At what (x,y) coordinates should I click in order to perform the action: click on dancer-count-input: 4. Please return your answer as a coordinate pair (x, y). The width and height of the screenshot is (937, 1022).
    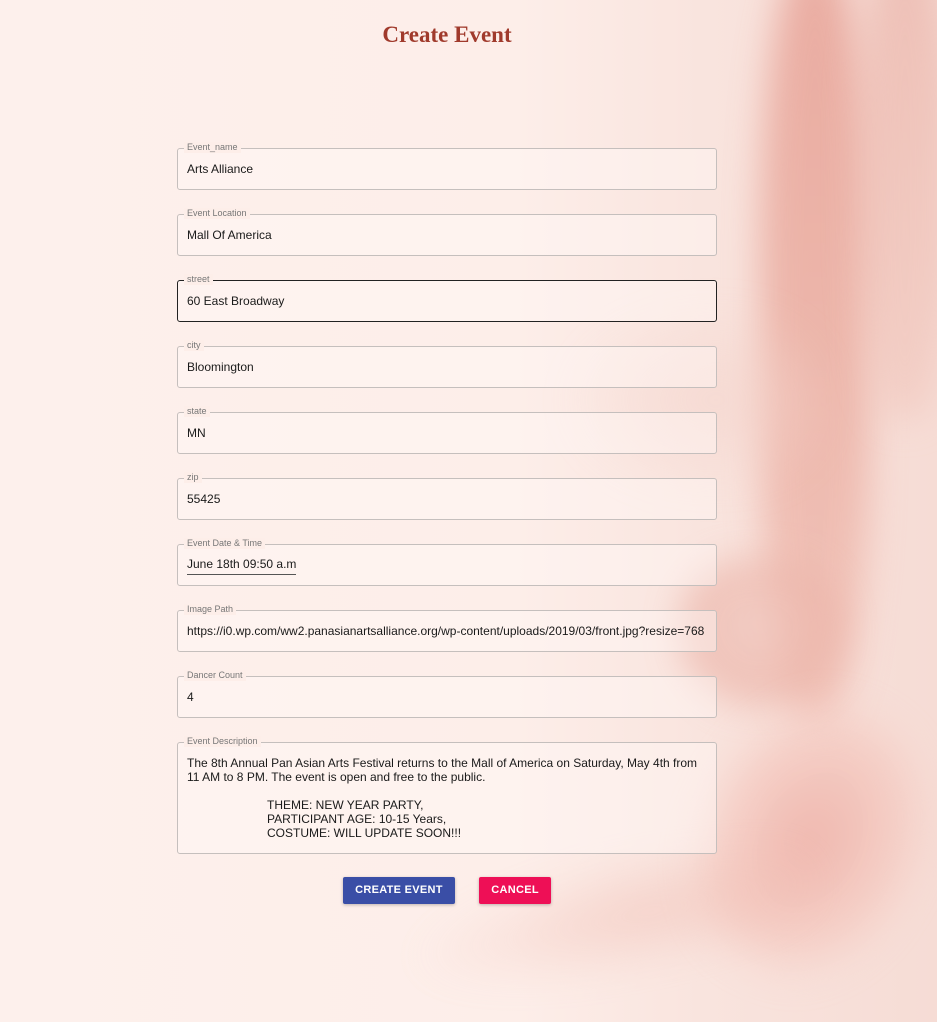
    Looking at the image, I should click on (450, 697).